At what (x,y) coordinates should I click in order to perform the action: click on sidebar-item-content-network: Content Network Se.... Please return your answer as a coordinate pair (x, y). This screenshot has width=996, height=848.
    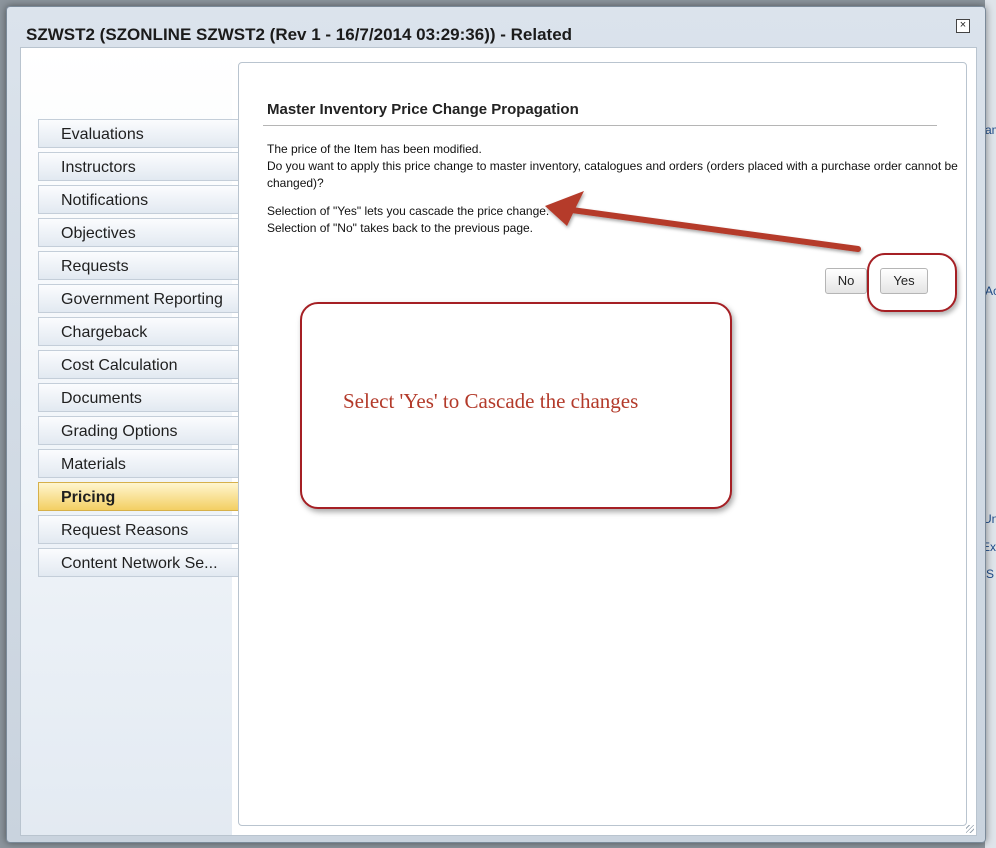
    Looking at the image, I should click on (138, 562).